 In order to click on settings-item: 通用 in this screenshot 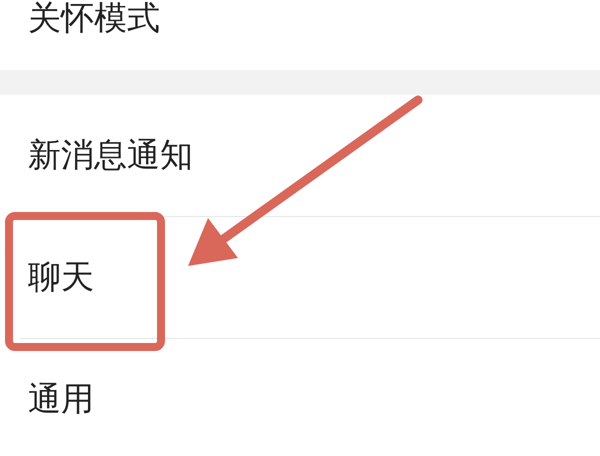, I will do `click(61, 399)`.